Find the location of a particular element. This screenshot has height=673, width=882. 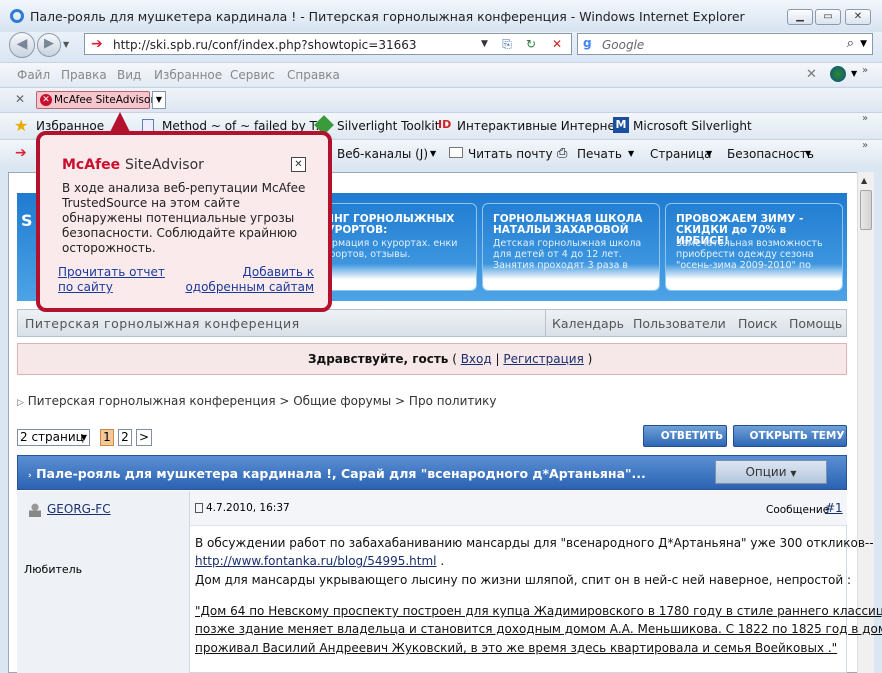

ms-silverlight-icon: M is located at coordinates (621, 125).